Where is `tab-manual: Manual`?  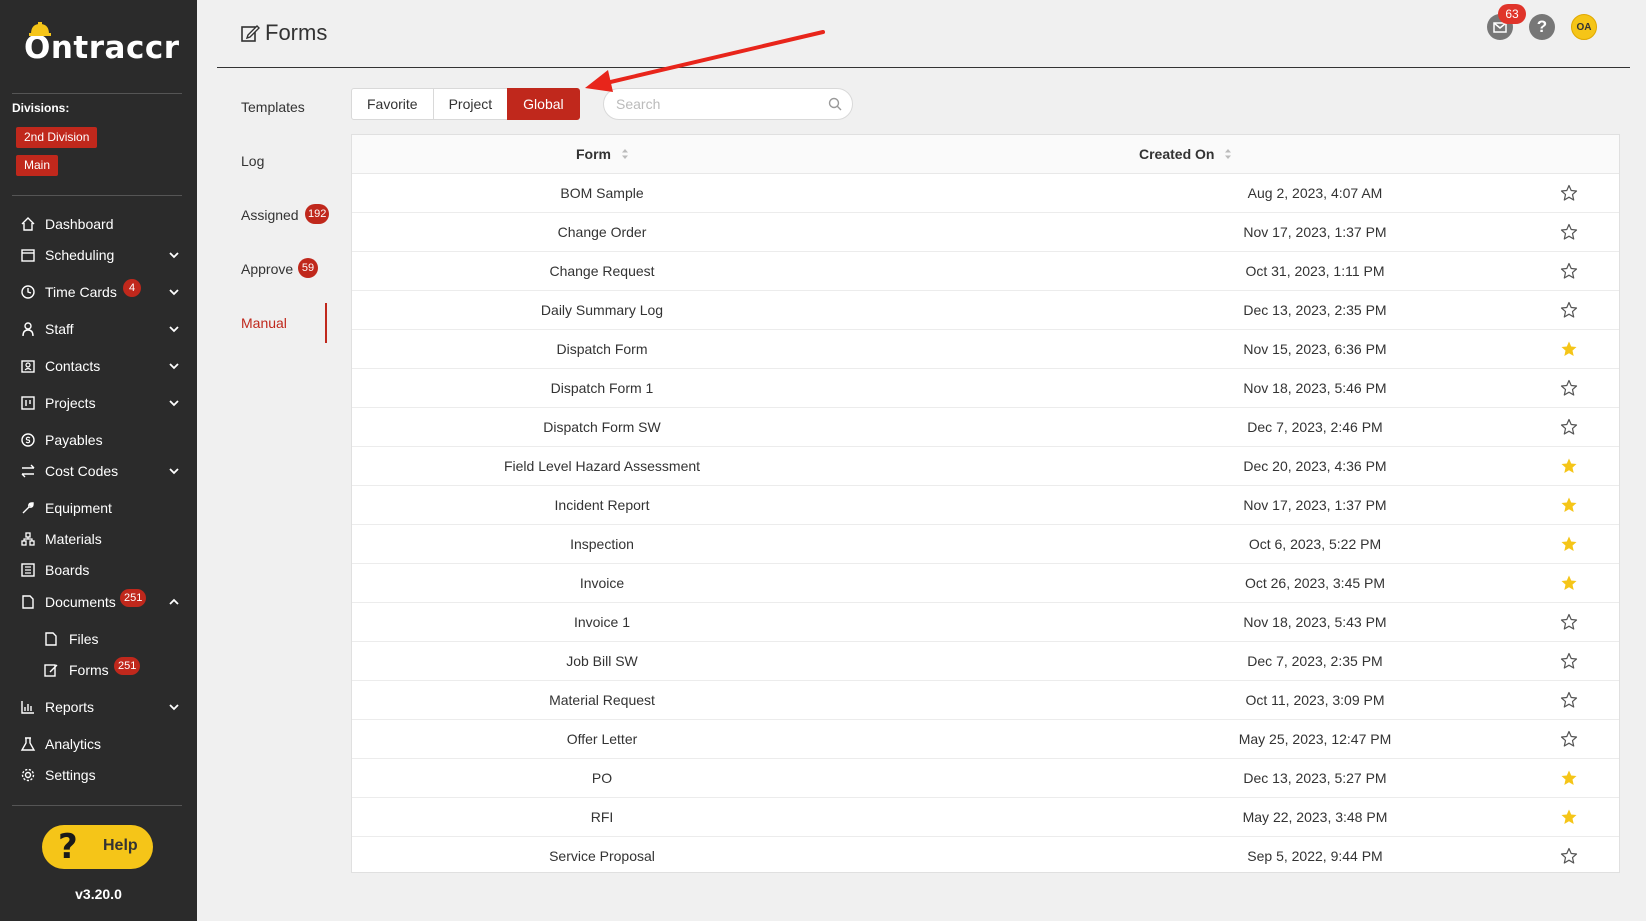
tab-manual: Manual is located at coordinates (264, 323).